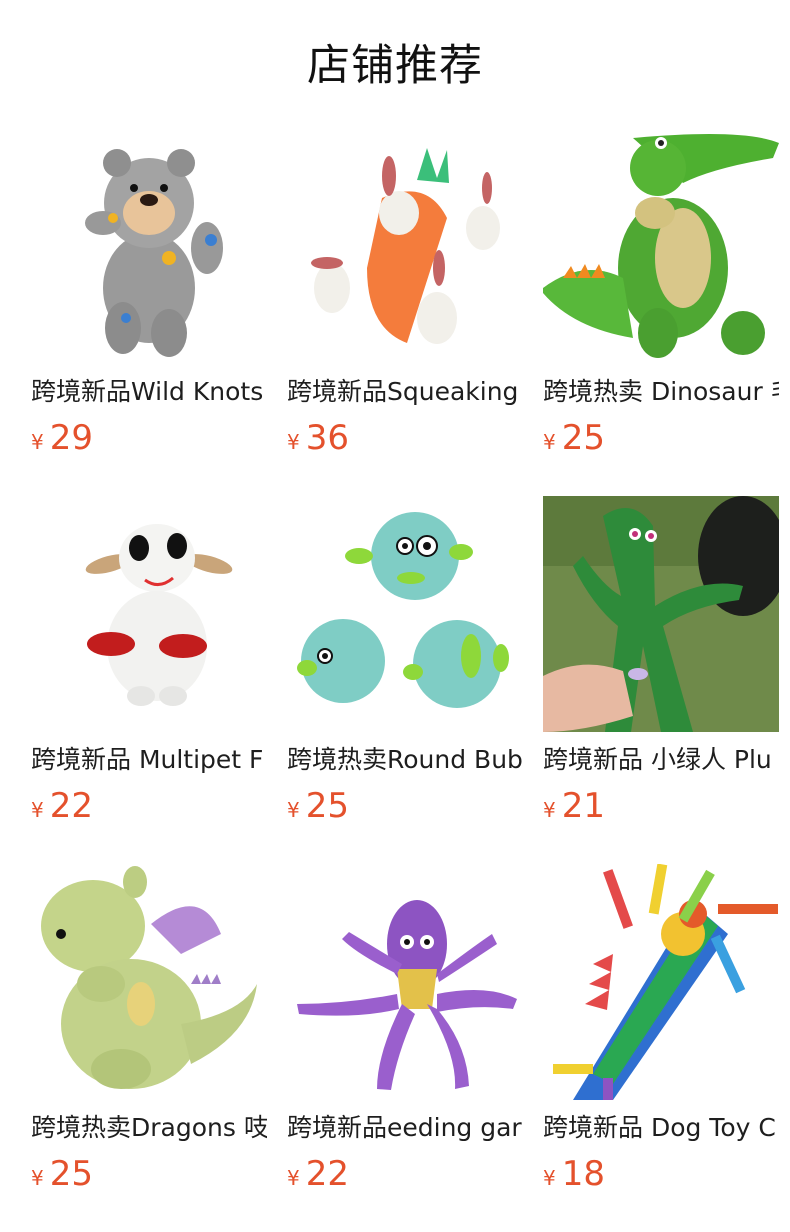 The width and height of the screenshot is (790, 1232). I want to click on product-name: 跨境热卖 Dinosaur 毛, so click(661, 393).